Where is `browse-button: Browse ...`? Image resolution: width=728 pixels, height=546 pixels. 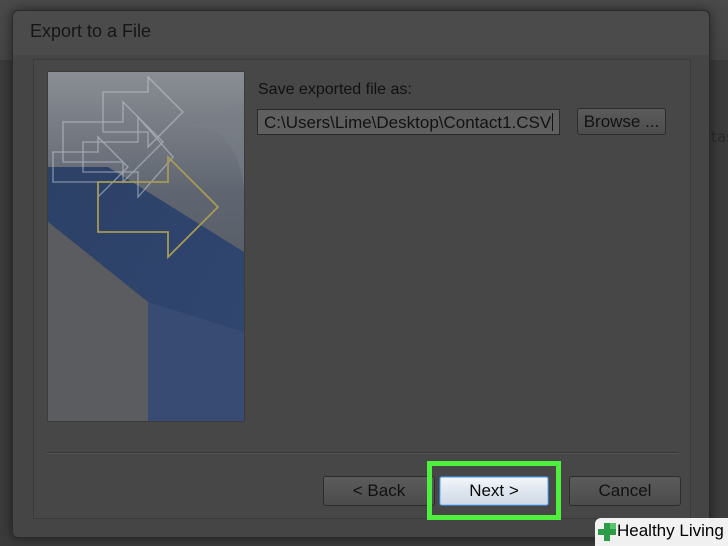 browse-button: Browse ... is located at coordinates (621, 121).